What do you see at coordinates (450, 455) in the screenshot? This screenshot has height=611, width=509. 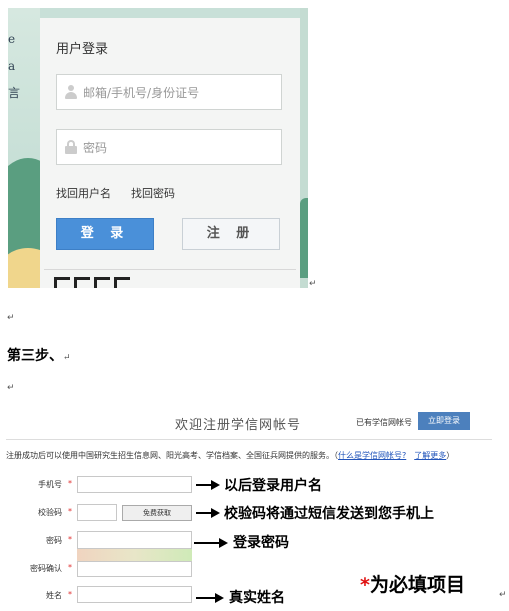 I see `info-close: ）` at bounding box center [450, 455].